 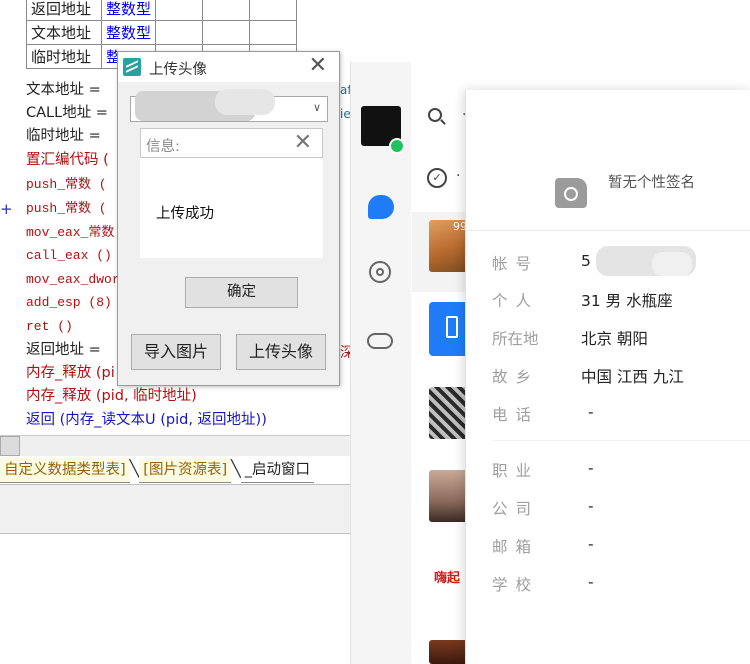 I want to click on code-line: add_esp (8), so click(x=69, y=302).